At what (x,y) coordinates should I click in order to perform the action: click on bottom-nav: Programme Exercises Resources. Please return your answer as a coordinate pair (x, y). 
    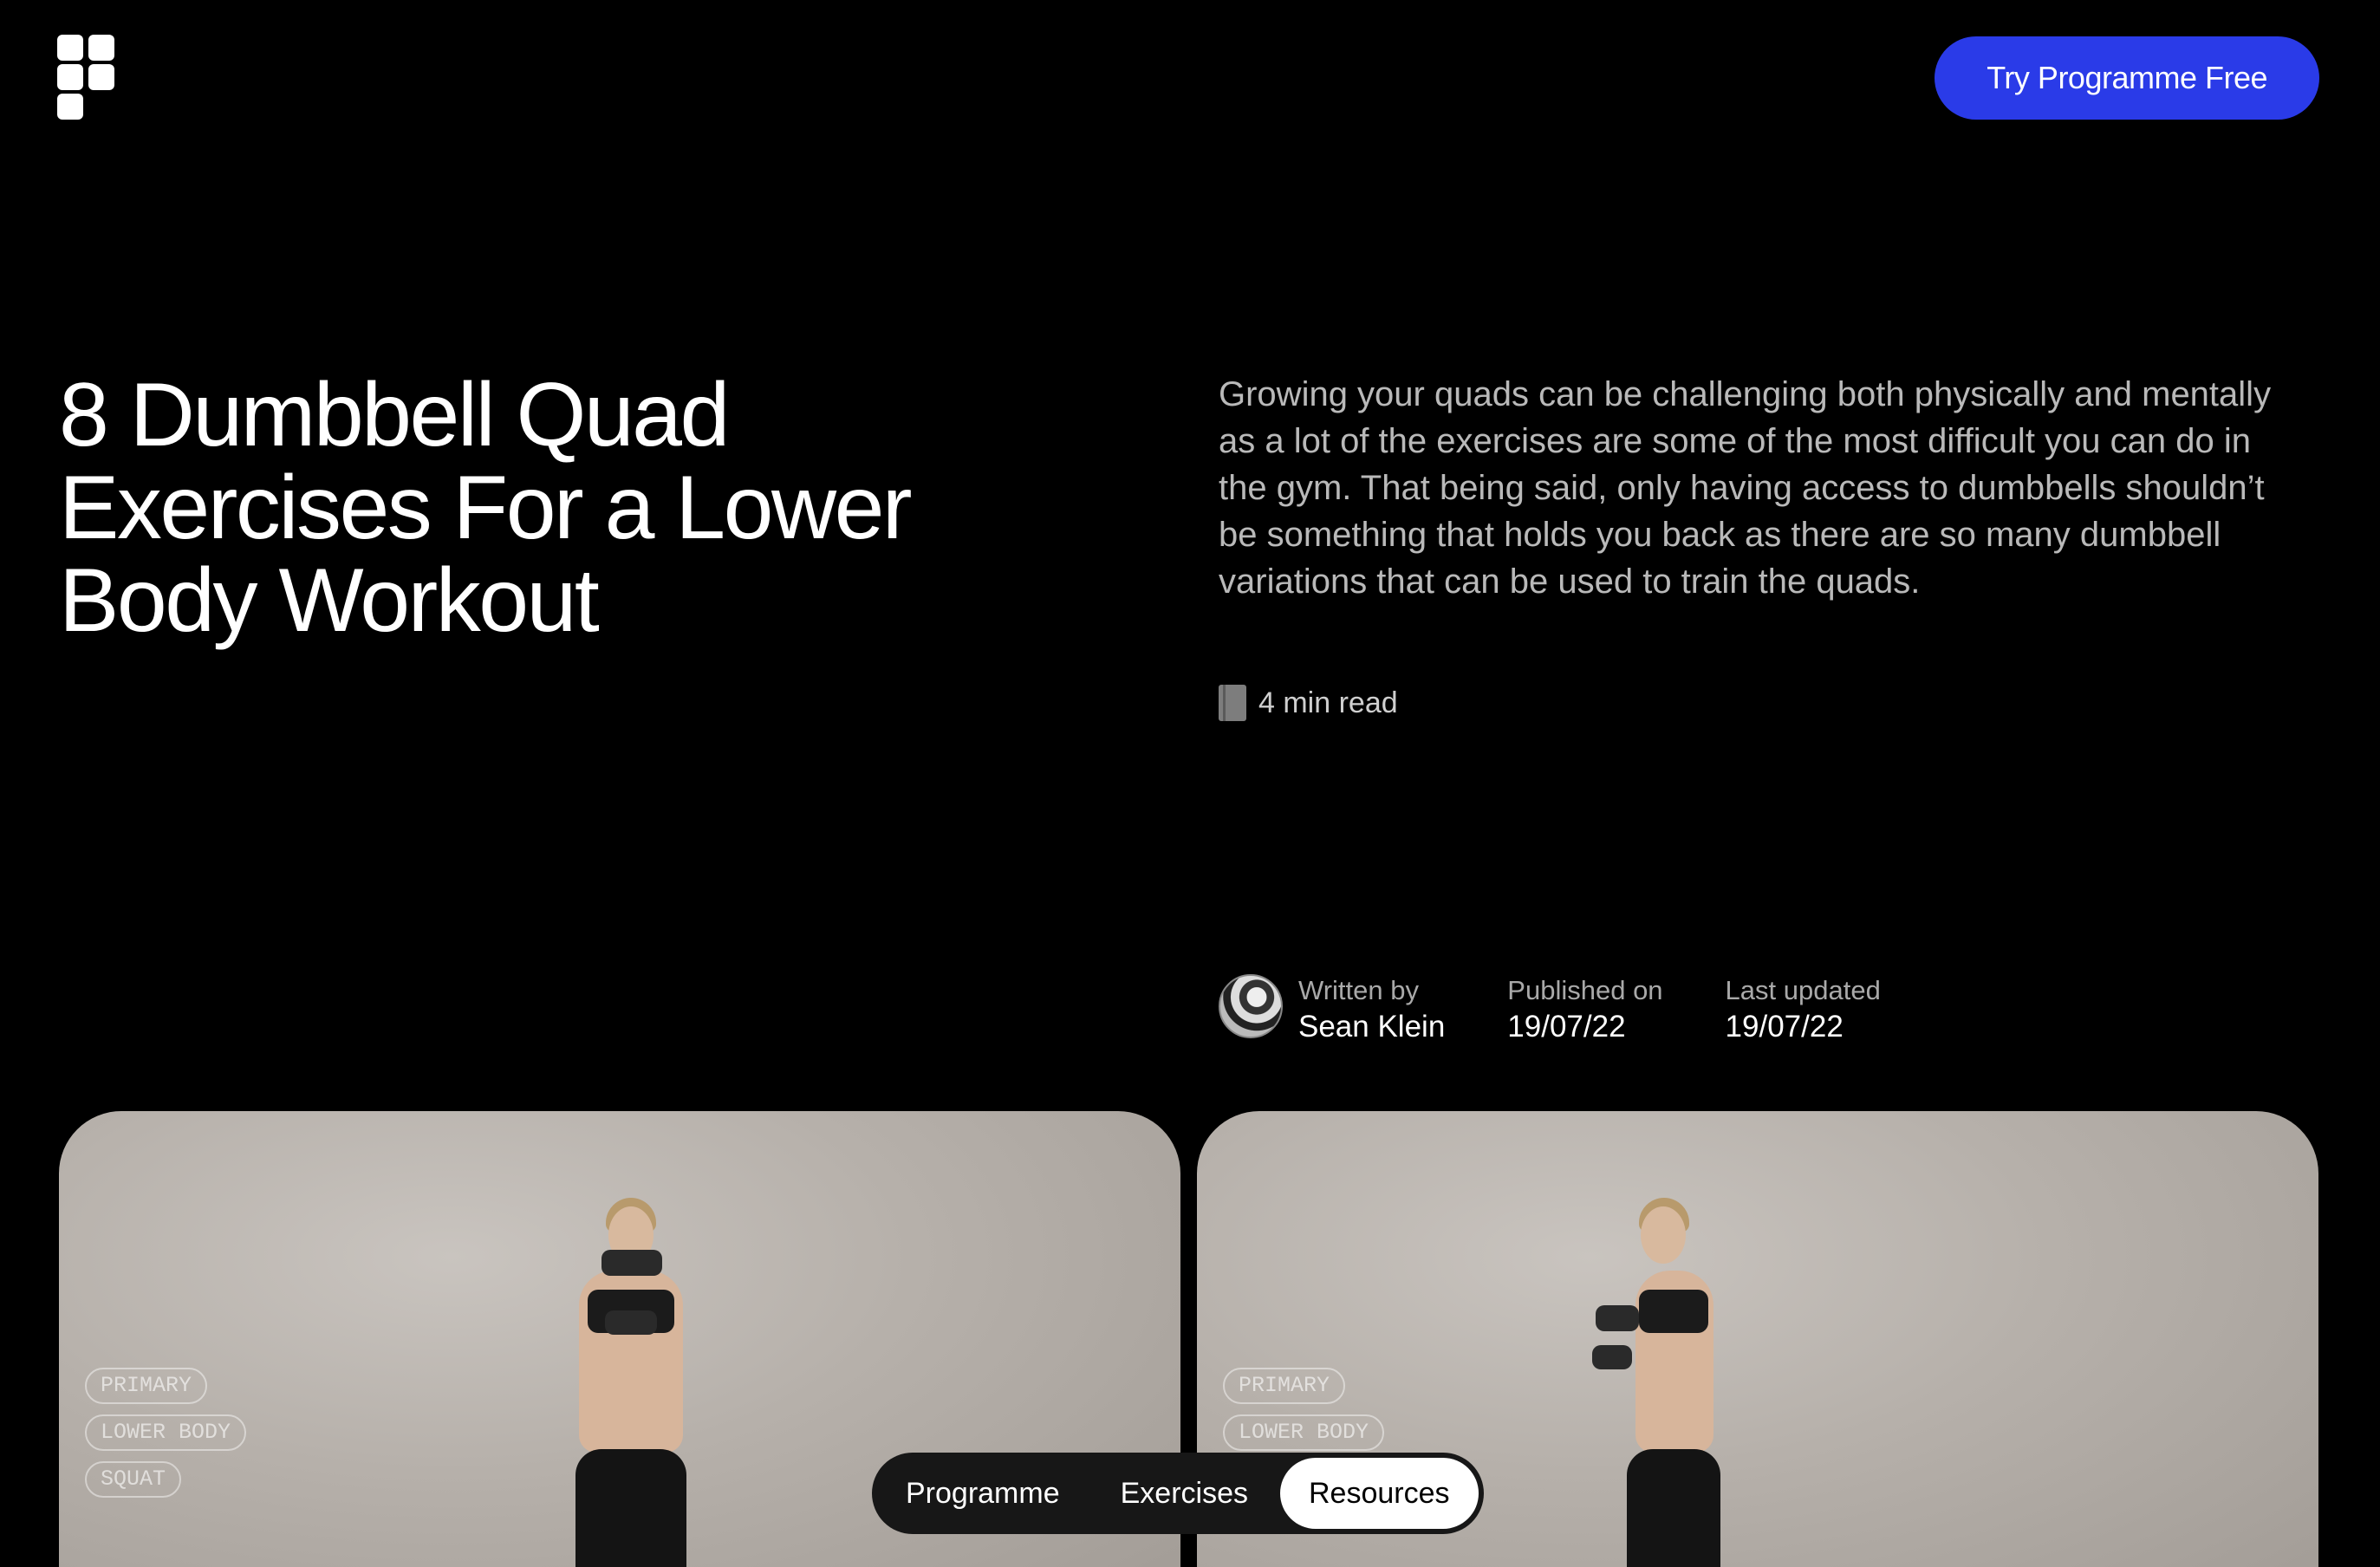
    Looking at the image, I should click on (1178, 1493).